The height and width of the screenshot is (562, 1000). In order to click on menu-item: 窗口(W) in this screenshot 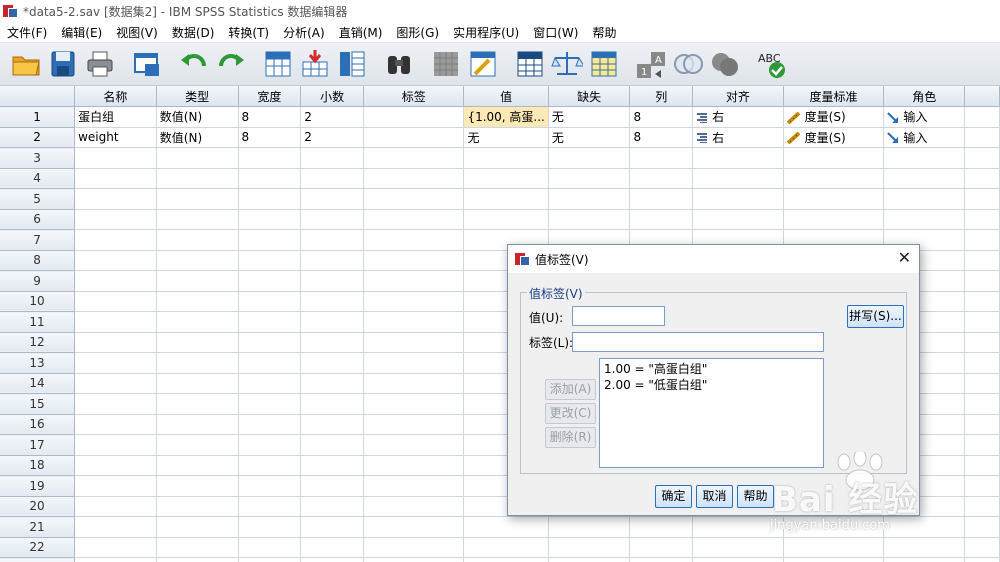, I will do `click(555, 32)`.